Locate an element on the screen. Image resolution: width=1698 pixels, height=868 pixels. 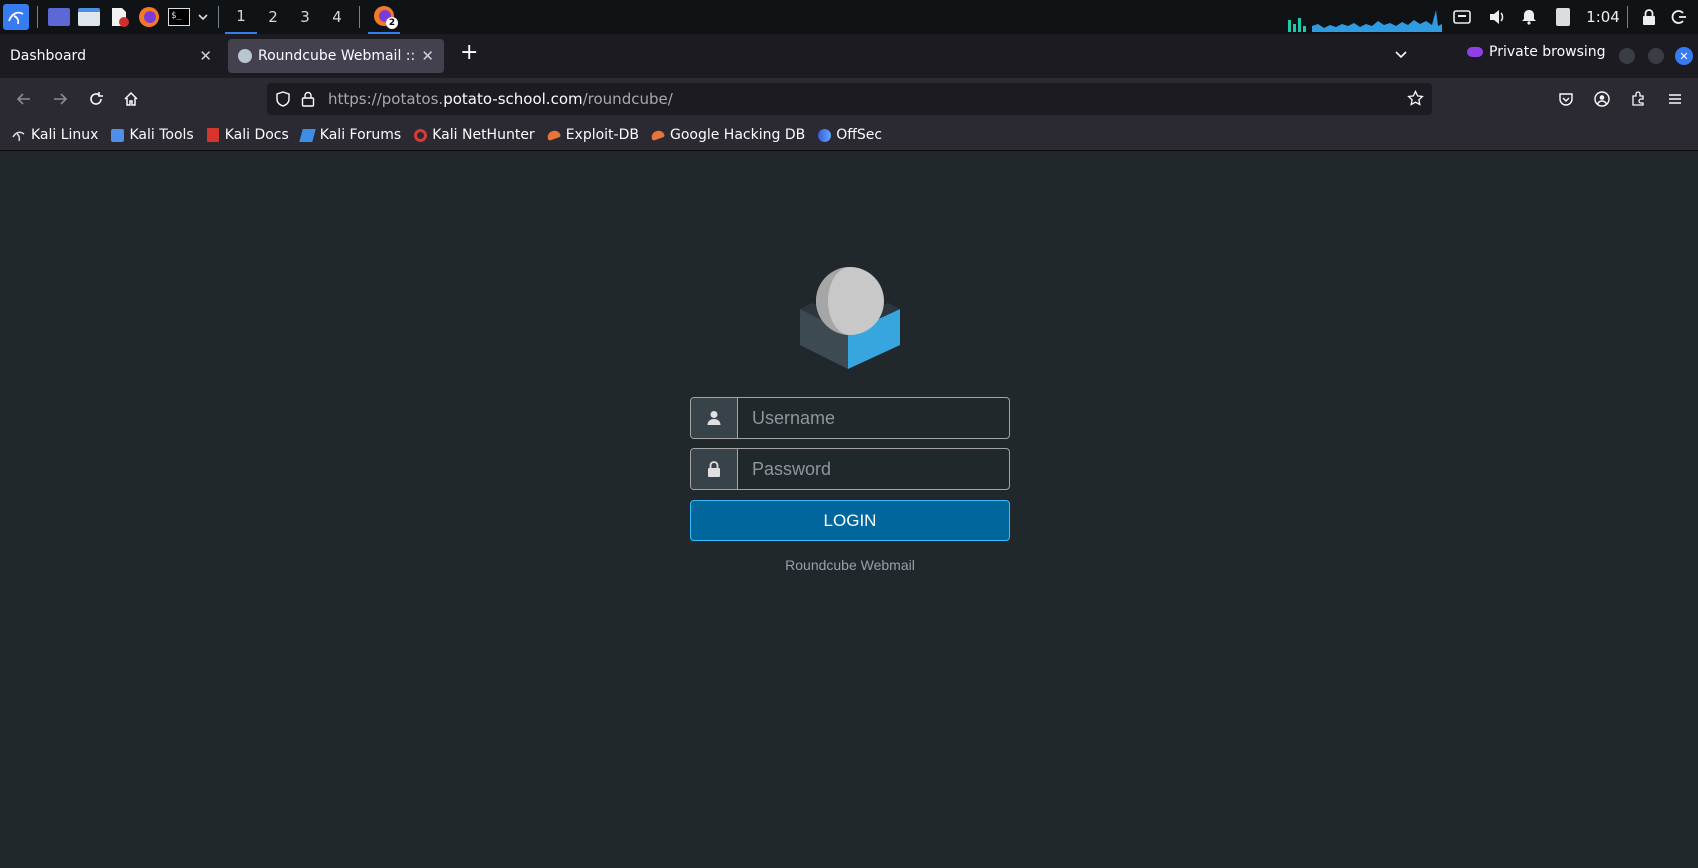
private-browsing-indicator: Private browsing is located at coordinates (1536, 52).